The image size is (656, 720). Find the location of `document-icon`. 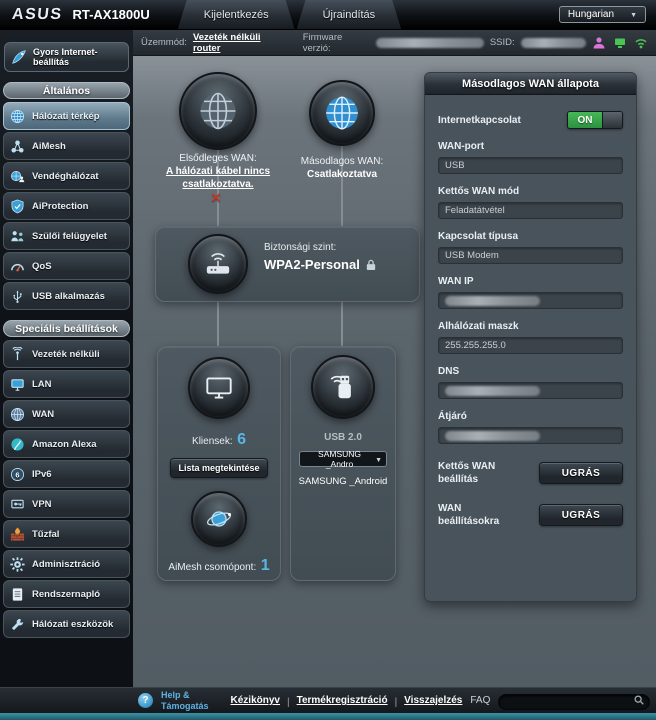

document-icon is located at coordinates (17, 594).